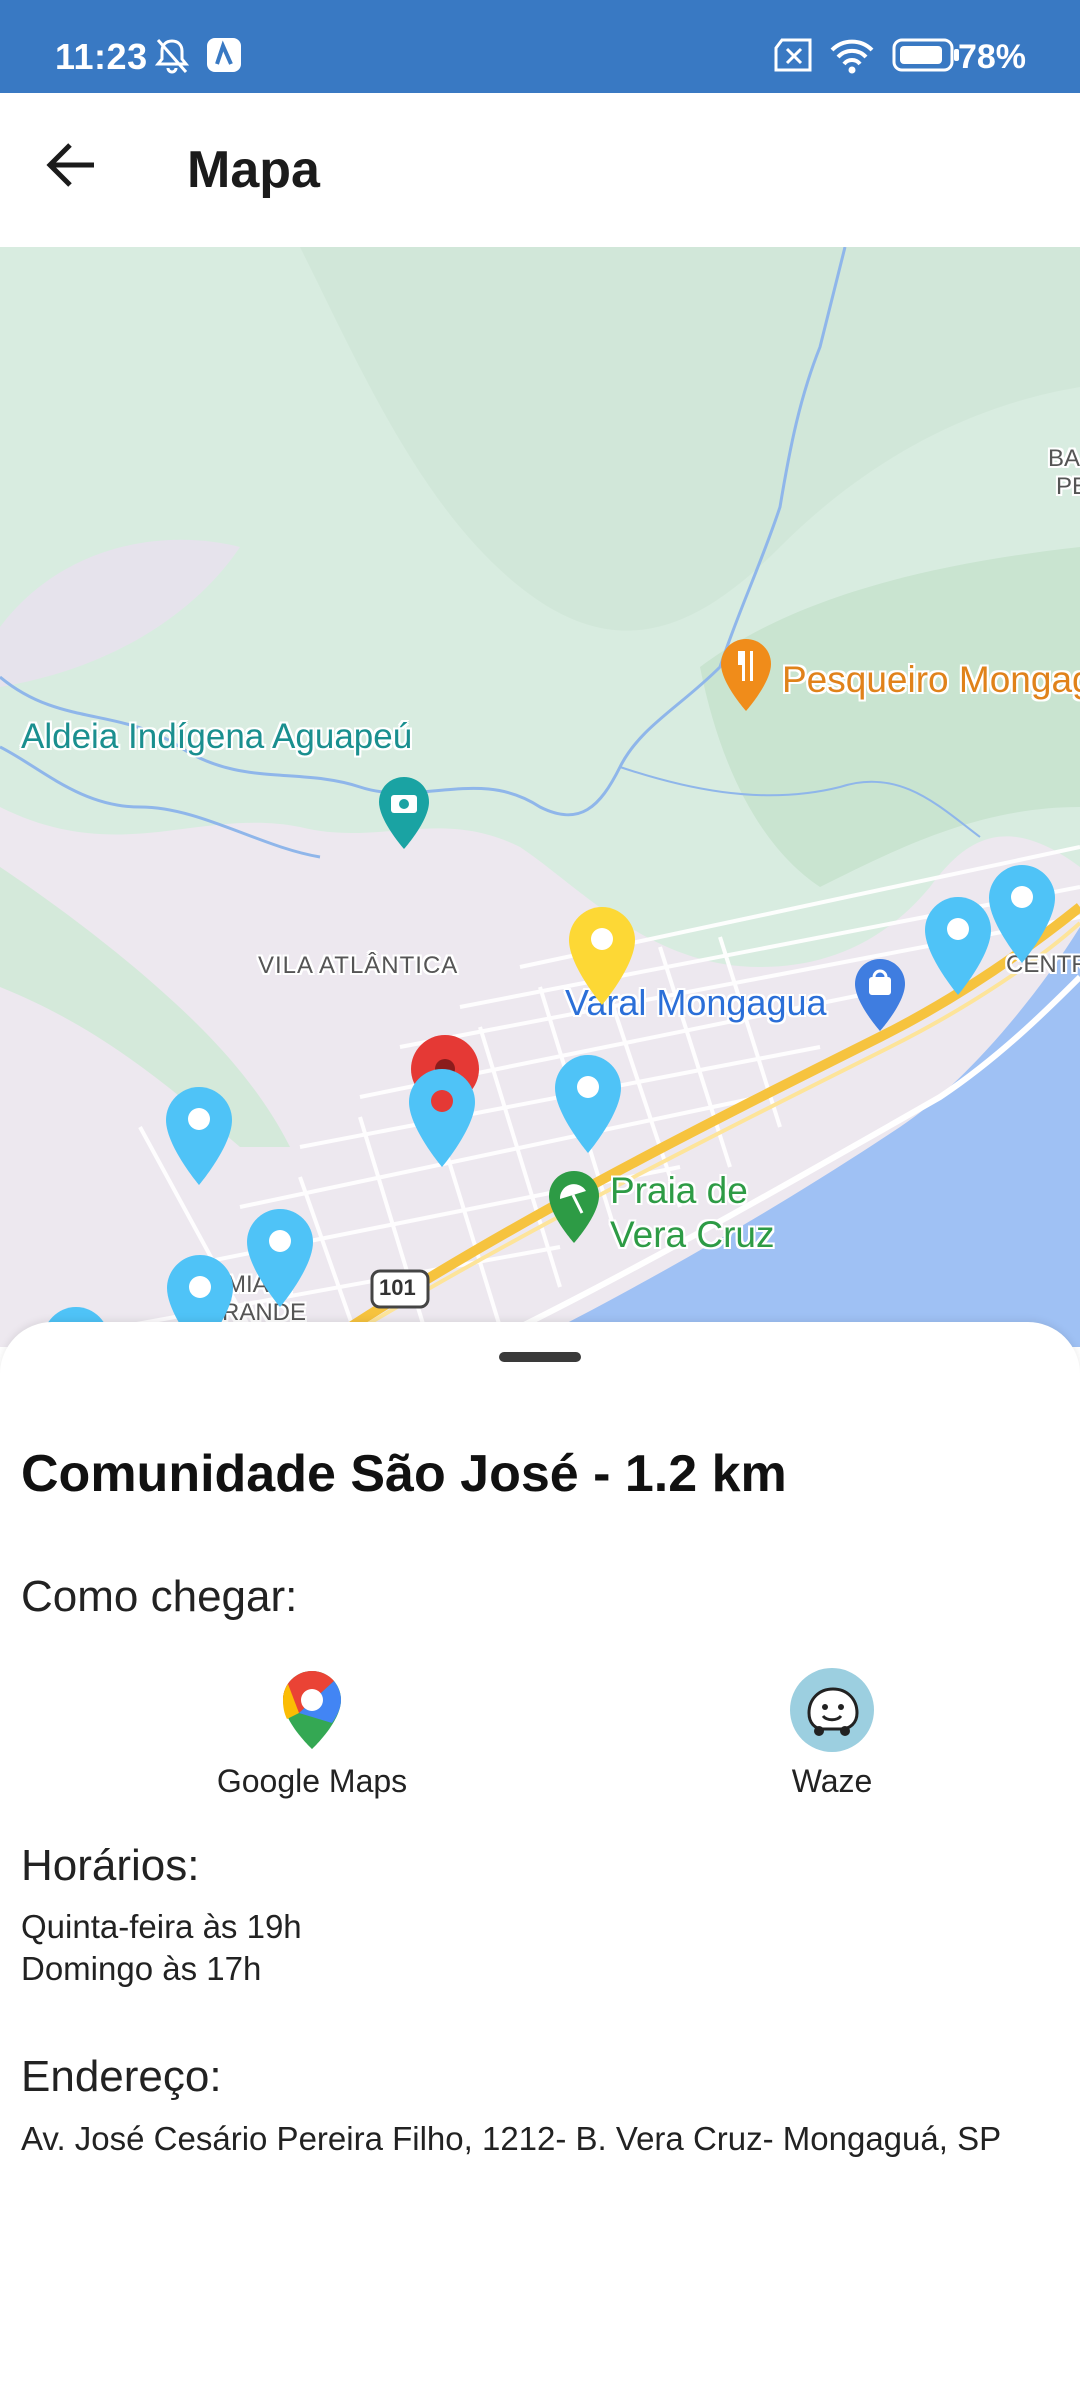 The width and height of the screenshot is (1080, 2400). What do you see at coordinates (253, 170) in the screenshot?
I see `page-title: Mapa` at bounding box center [253, 170].